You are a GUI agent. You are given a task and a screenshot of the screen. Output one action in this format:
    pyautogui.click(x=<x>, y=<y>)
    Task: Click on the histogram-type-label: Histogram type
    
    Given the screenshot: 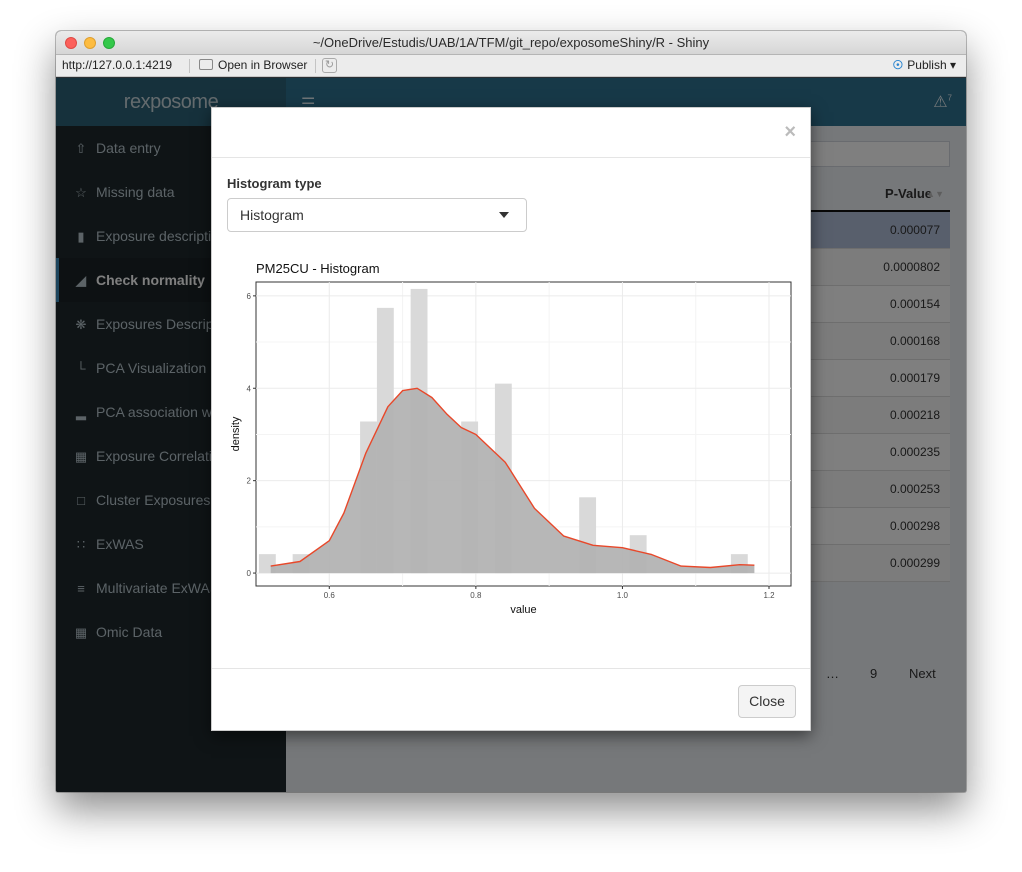 What is the action you would take?
    pyautogui.click(x=274, y=183)
    